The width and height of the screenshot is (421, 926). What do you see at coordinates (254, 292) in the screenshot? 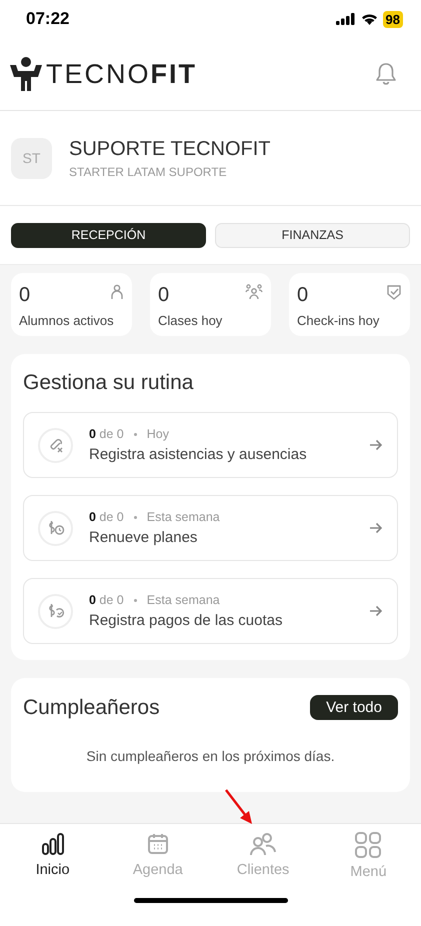
I see `group-icon` at bounding box center [254, 292].